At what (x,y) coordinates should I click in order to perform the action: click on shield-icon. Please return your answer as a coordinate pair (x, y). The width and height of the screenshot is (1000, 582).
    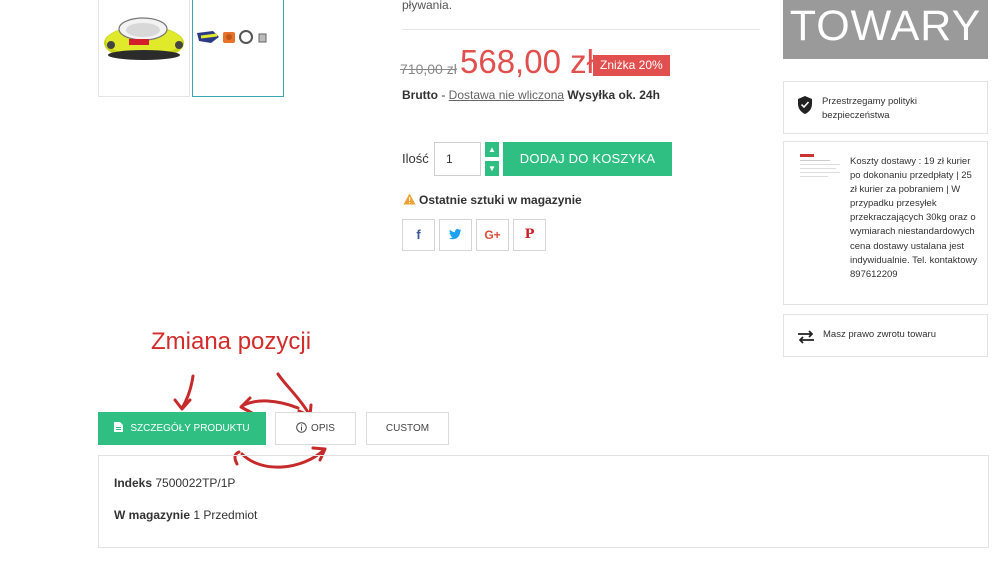
    Looking at the image, I should click on (805, 105).